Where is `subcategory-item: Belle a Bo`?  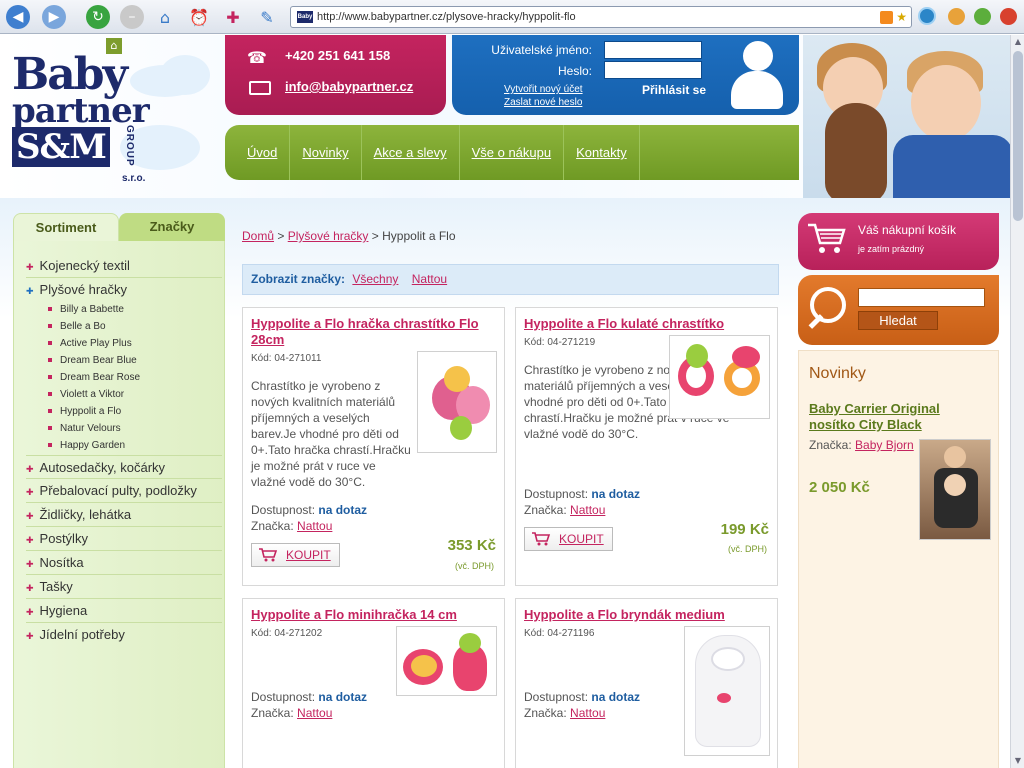 subcategory-item: Belle a Bo is located at coordinates (77, 326).